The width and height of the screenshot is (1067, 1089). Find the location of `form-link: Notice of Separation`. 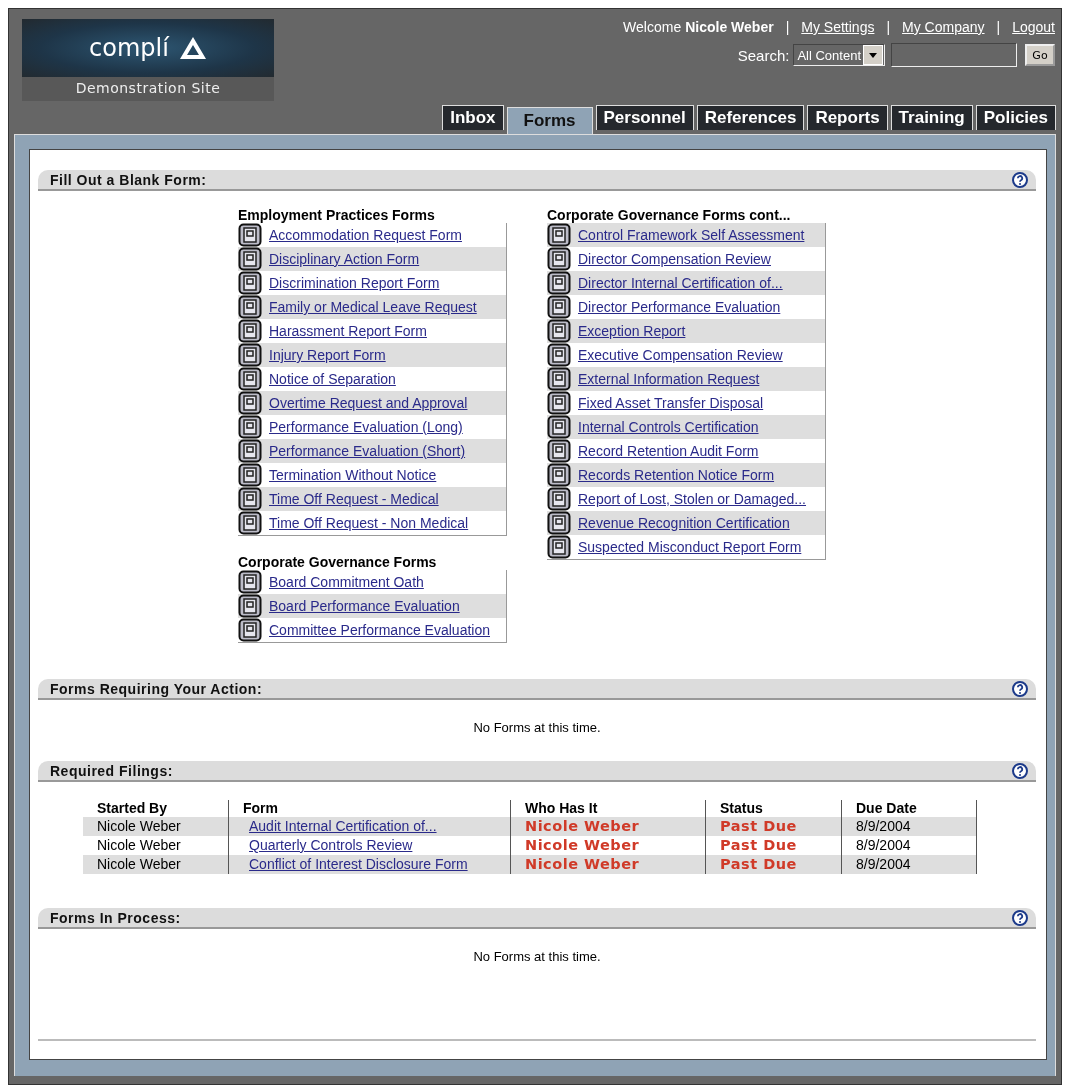

form-link: Notice of Separation is located at coordinates (332, 379).